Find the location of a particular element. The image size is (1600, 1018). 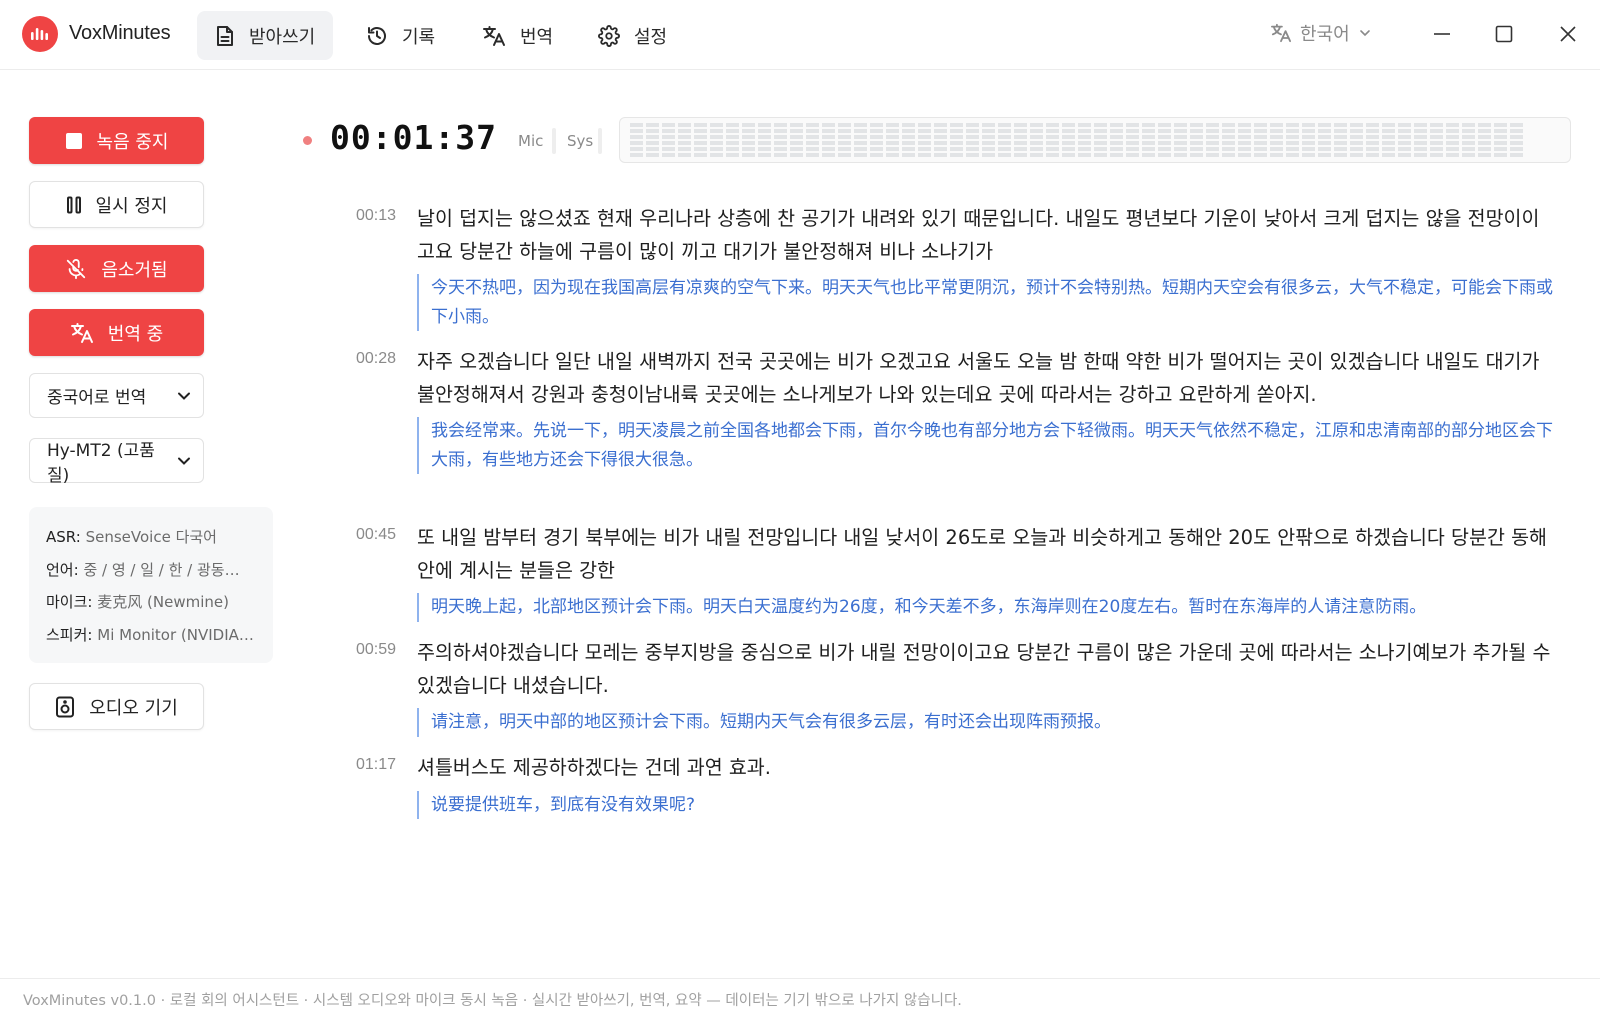

entry-timestamp: 00:13 is located at coordinates (376, 215).